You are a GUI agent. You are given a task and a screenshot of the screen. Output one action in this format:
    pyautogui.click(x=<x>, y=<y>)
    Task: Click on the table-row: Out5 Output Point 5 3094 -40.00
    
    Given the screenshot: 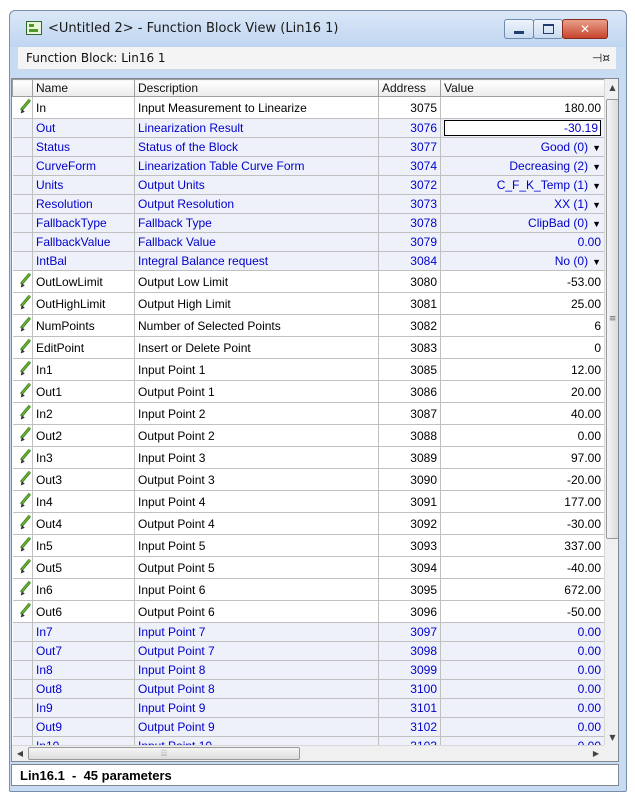 What is the action you would take?
    pyautogui.click(x=308, y=567)
    